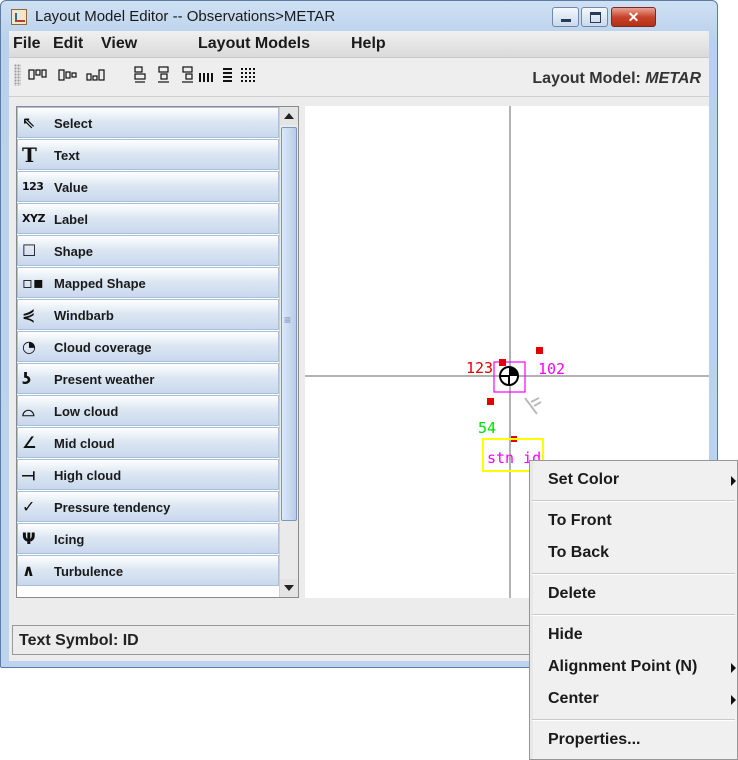  What do you see at coordinates (148, 378) in the screenshot?
I see `palette-item-present-weather: ʖ Present weather` at bounding box center [148, 378].